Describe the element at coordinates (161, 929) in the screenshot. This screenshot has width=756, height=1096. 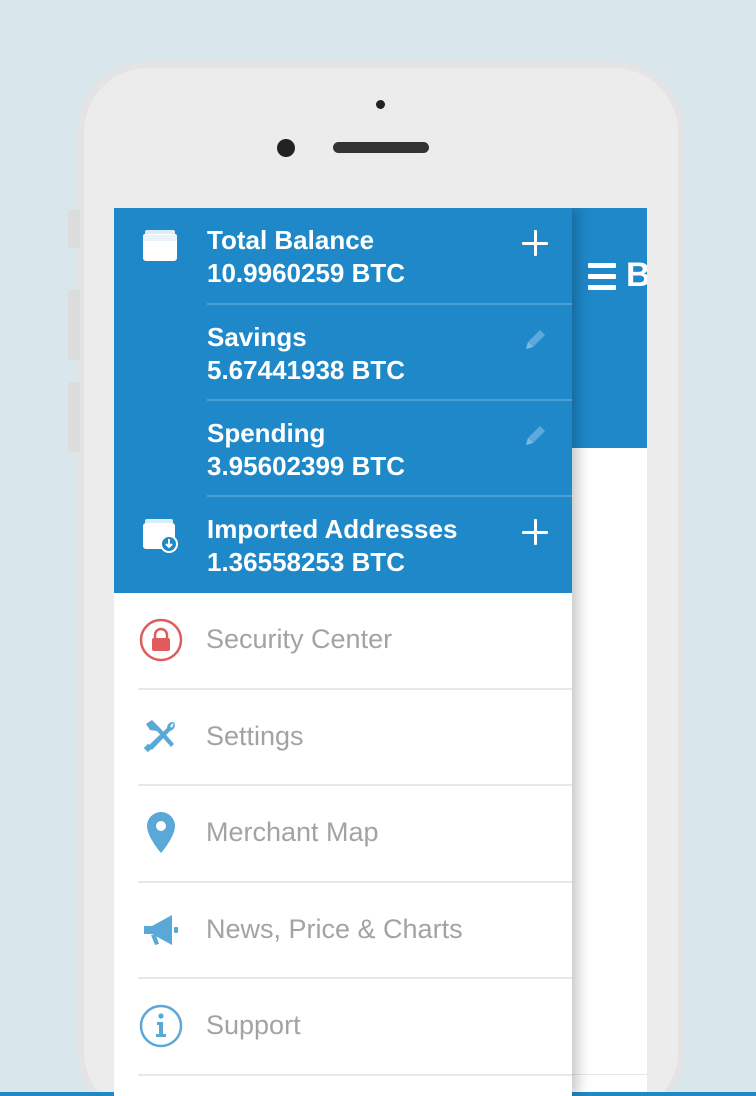
I see `megaphone-icon` at that location.